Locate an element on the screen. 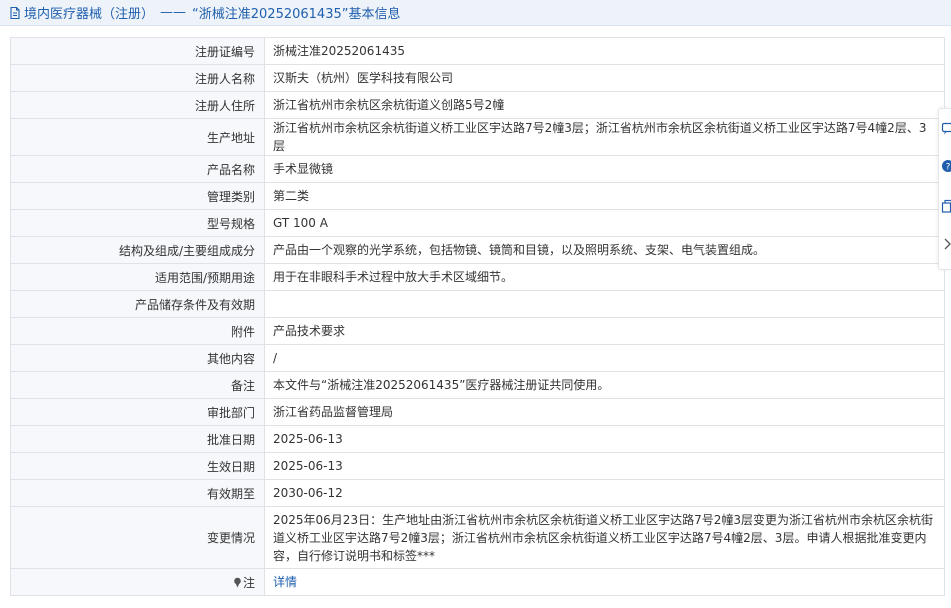 The image size is (951, 608). row-value: 用于在非眼科手术过程中放大手术区域细节。 is located at coordinates (604, 277).